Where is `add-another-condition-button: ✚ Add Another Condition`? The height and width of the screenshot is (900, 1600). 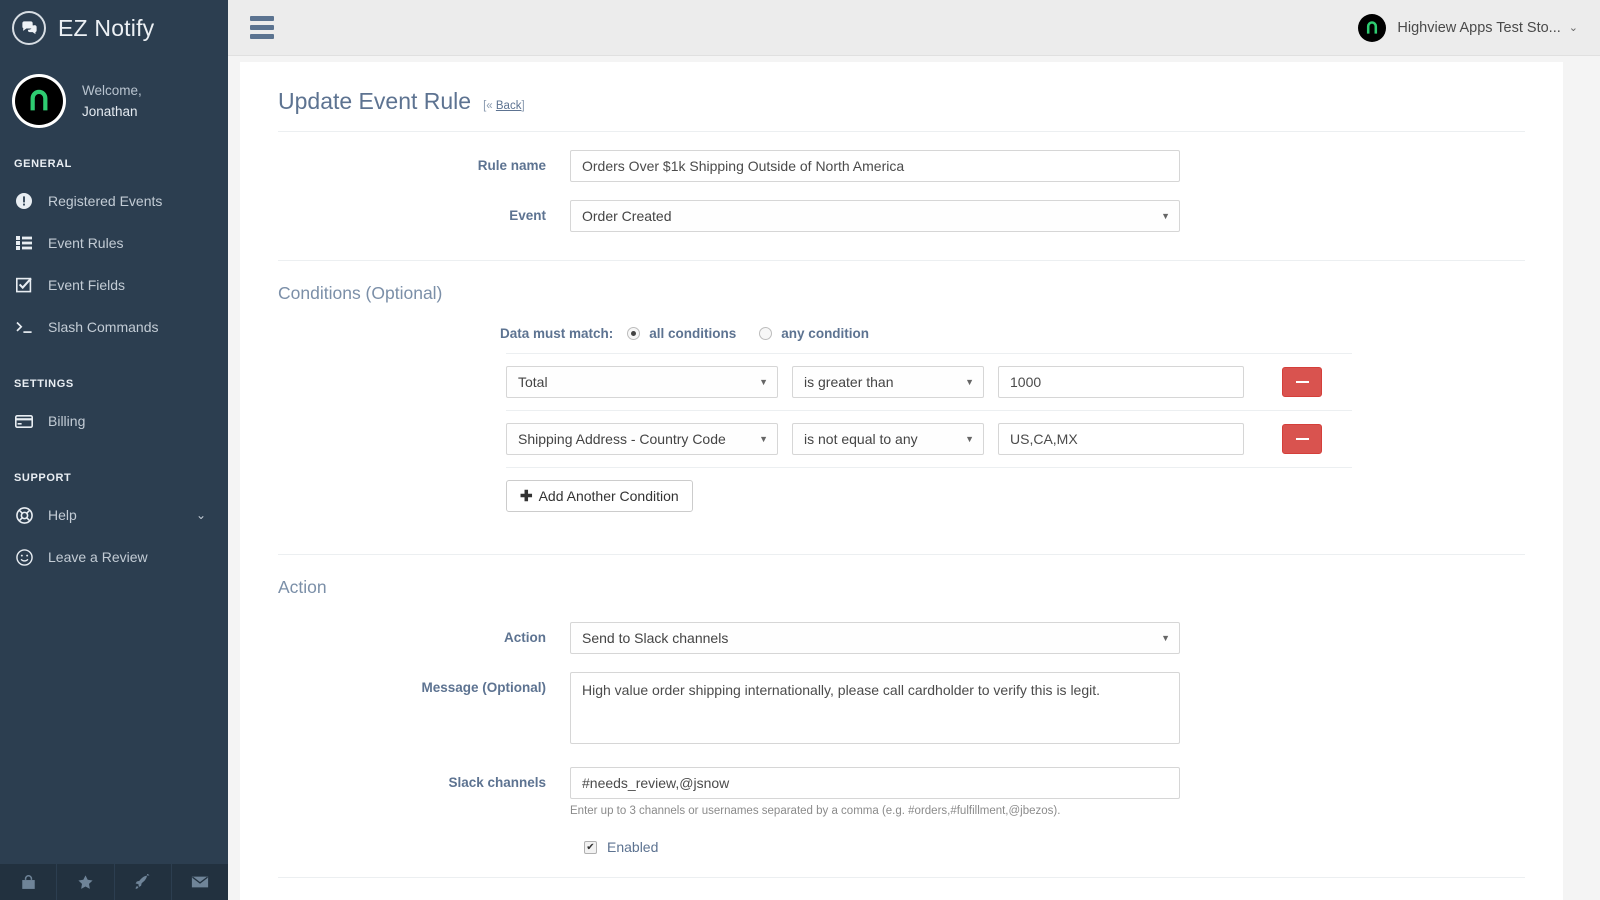 add-another-condition-button: ✚ Add Another Condition is located at coordinates (599, 496).